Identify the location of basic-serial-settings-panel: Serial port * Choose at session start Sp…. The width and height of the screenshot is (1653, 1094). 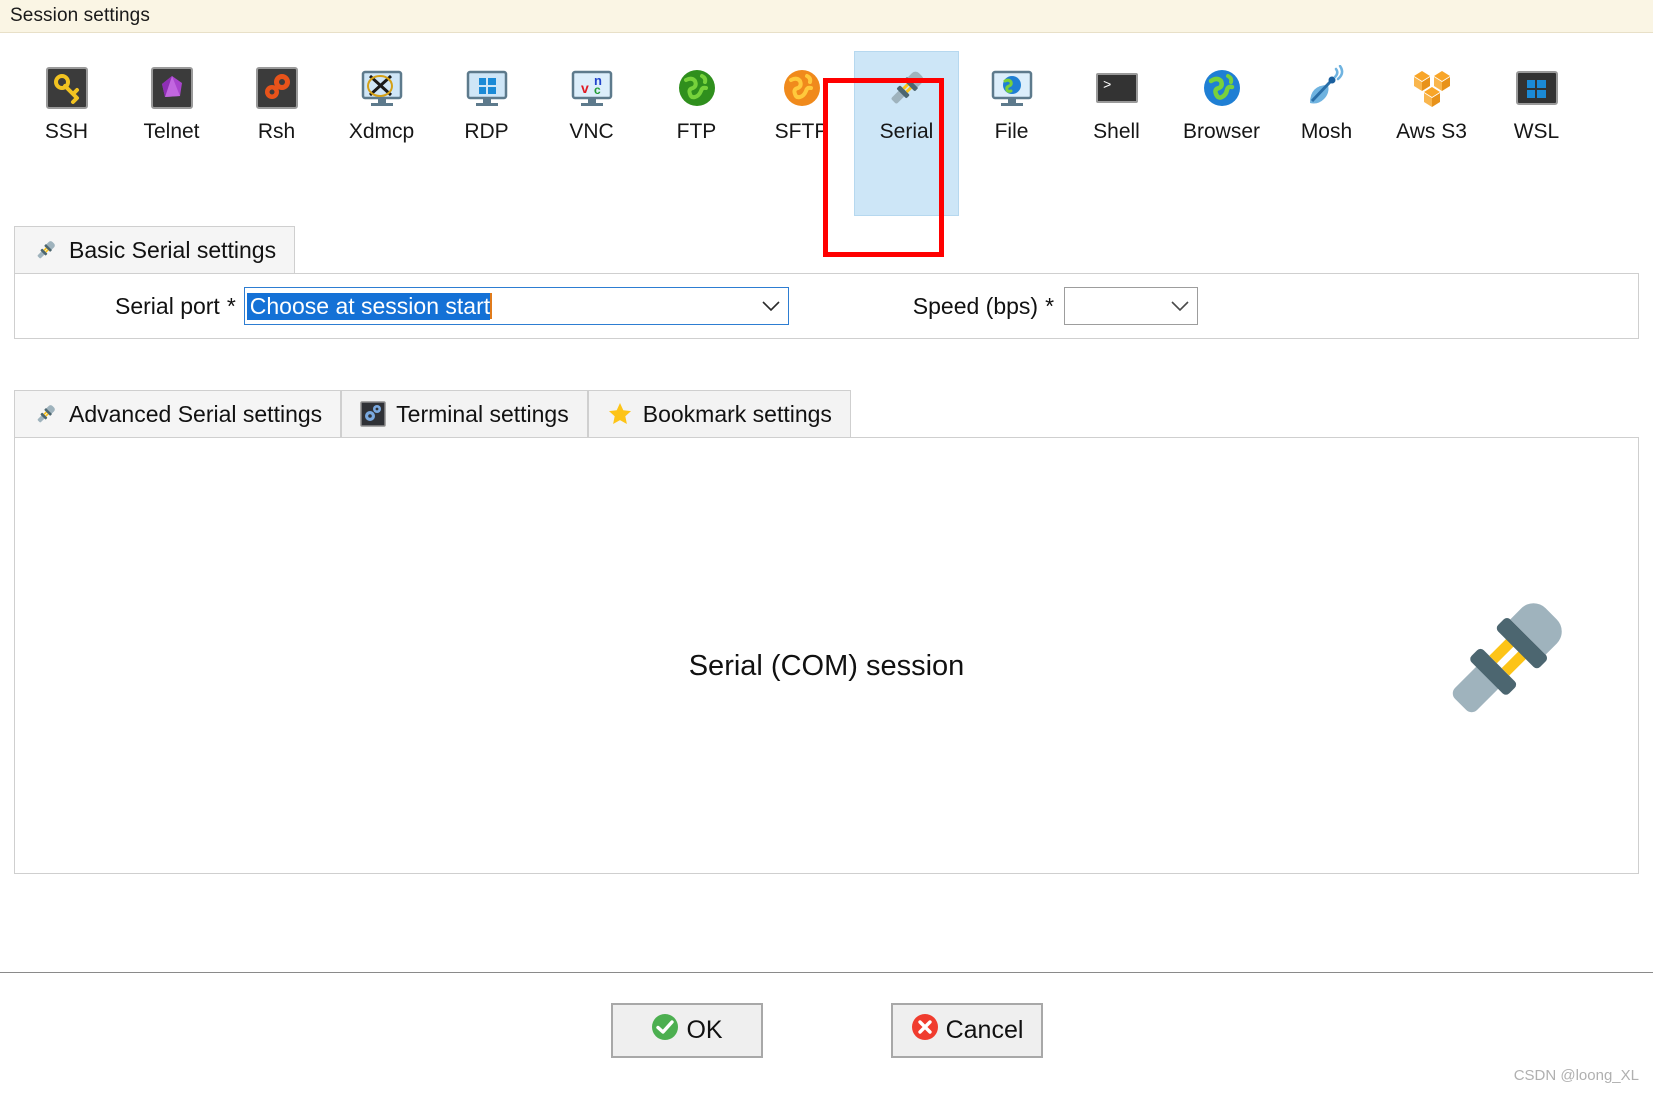
(826, 306).